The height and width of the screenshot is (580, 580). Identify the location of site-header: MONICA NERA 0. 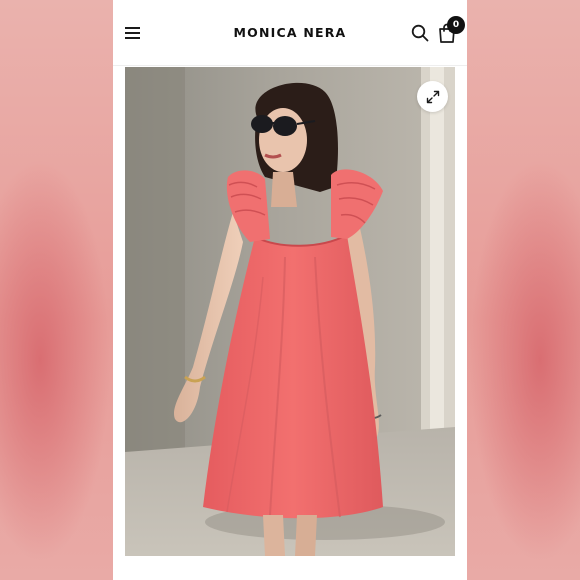
(290, 33).